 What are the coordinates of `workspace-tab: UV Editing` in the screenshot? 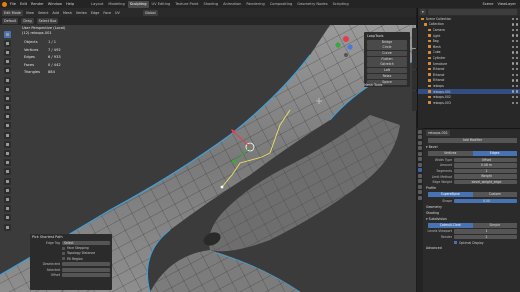 It's located at (161, 4).